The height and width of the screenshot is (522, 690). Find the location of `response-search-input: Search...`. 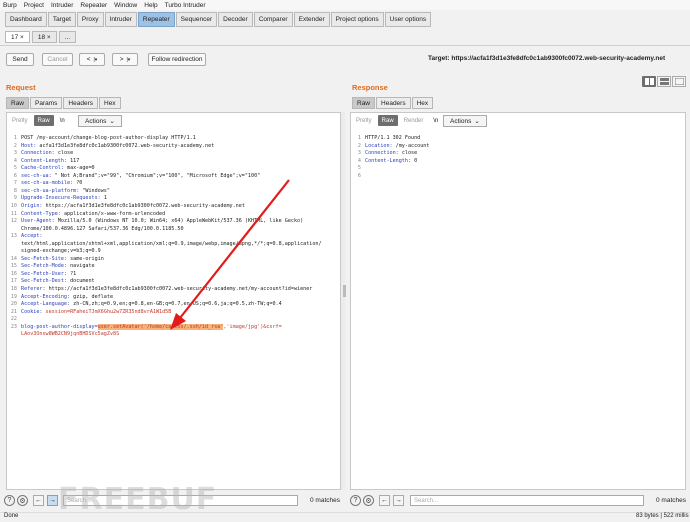

response-search-input: Search... is located at coordinates (527, 500).